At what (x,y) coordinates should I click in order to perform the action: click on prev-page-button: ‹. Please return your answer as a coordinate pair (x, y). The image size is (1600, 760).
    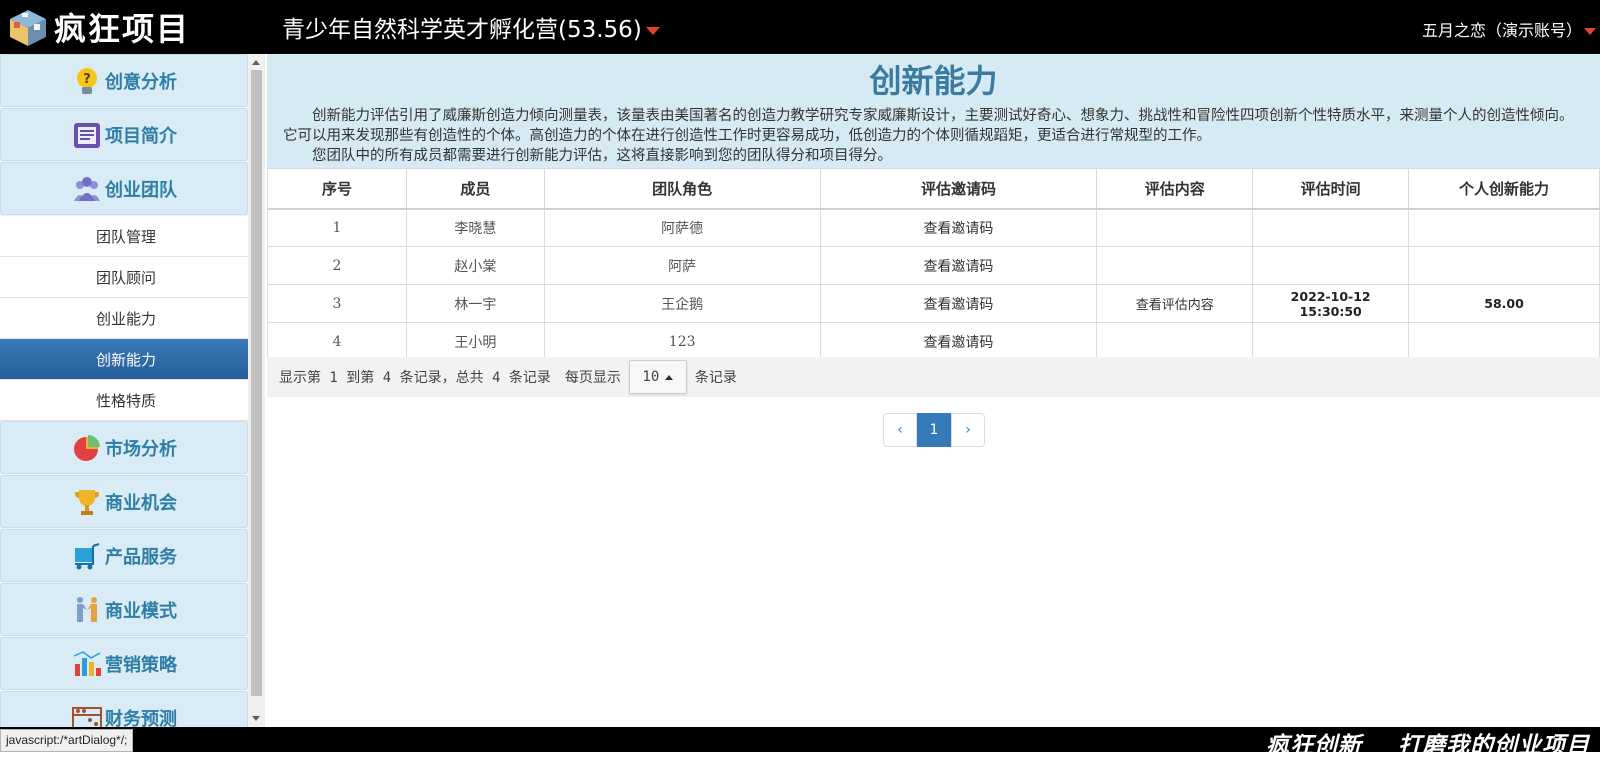
    Looking at the image, I should click on (900, 430).